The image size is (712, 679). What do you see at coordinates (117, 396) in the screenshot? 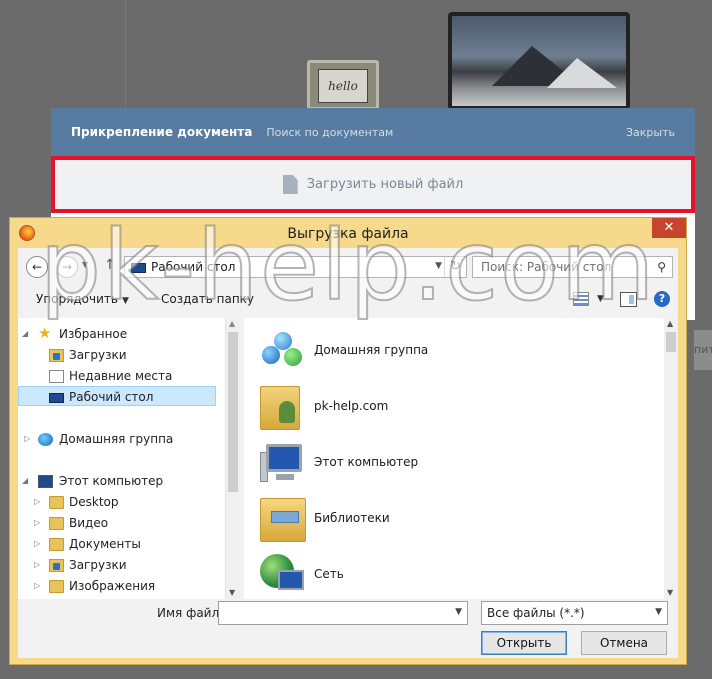
I see `tree-item-desktop: Рабочий стол` at bounding box center [117, 396].